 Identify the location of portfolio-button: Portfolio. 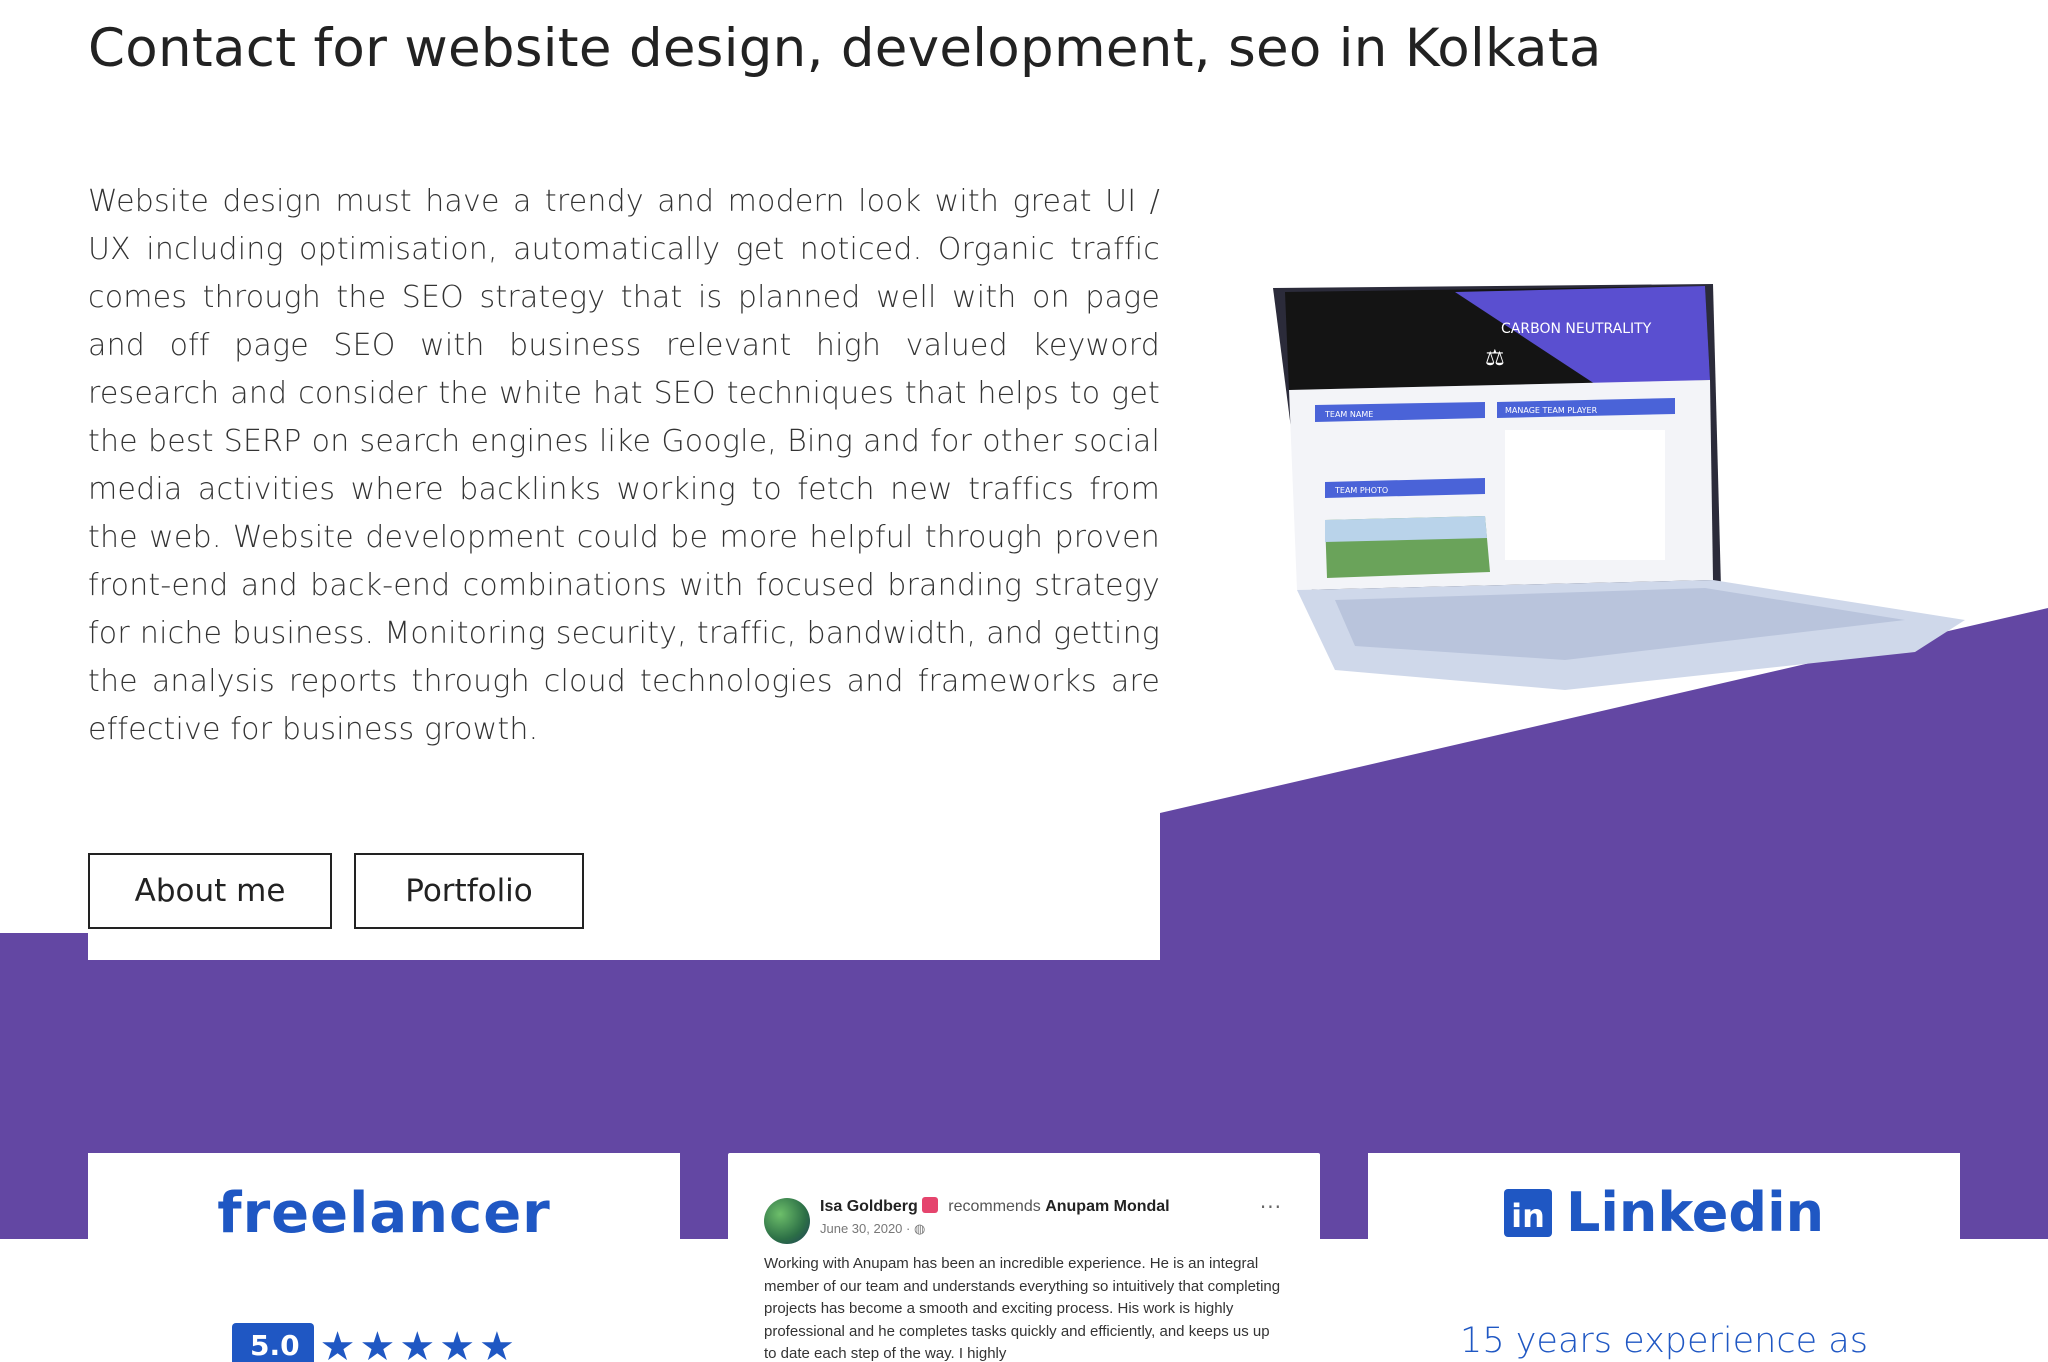
(469, 891).